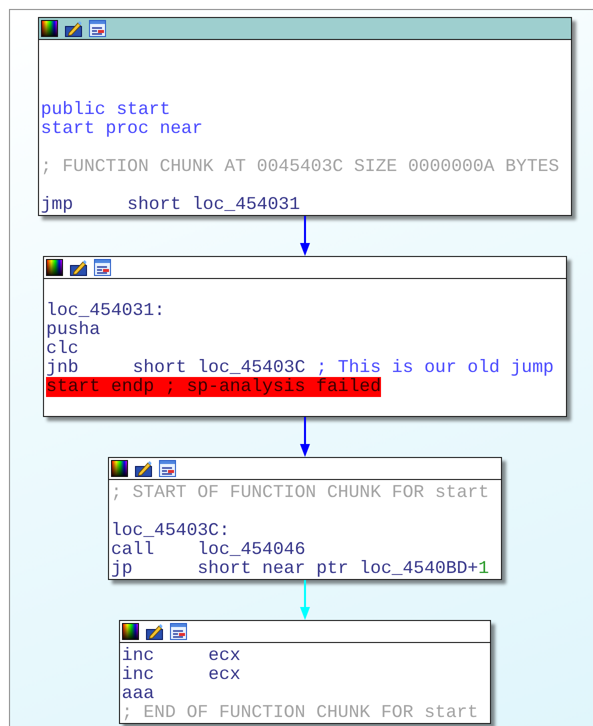  Describe the element at coordinates (300, 493) in the screenshot. I see `code-comment: ; START OF FUNCTION CHUNK FOR start` at that location.